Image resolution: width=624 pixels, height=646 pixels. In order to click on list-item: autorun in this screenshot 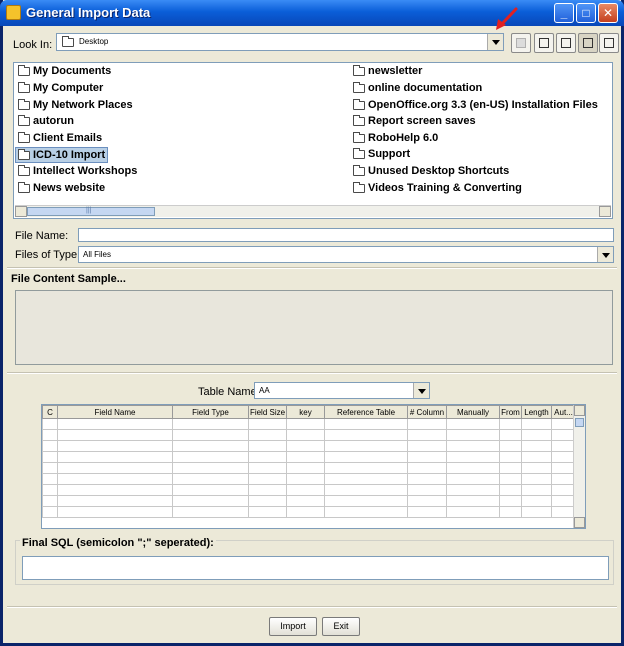, I will do `click(46, 122)`.